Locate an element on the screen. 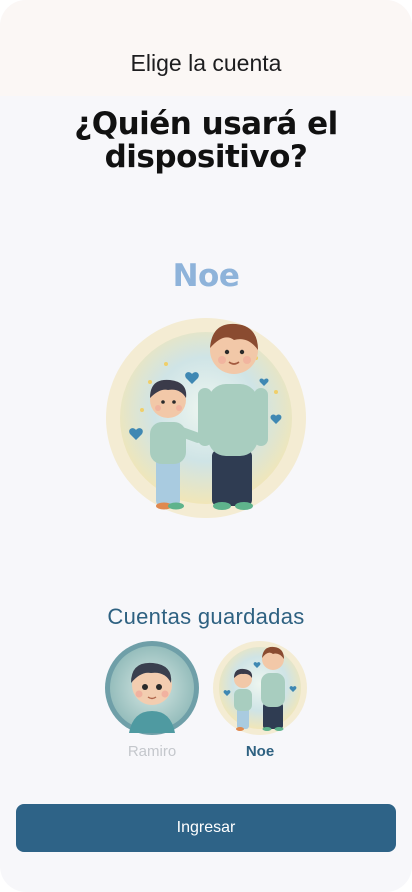 This screenshot has height=892, width=412. selected-account-name: Noe is located at coordinates (206, 276).